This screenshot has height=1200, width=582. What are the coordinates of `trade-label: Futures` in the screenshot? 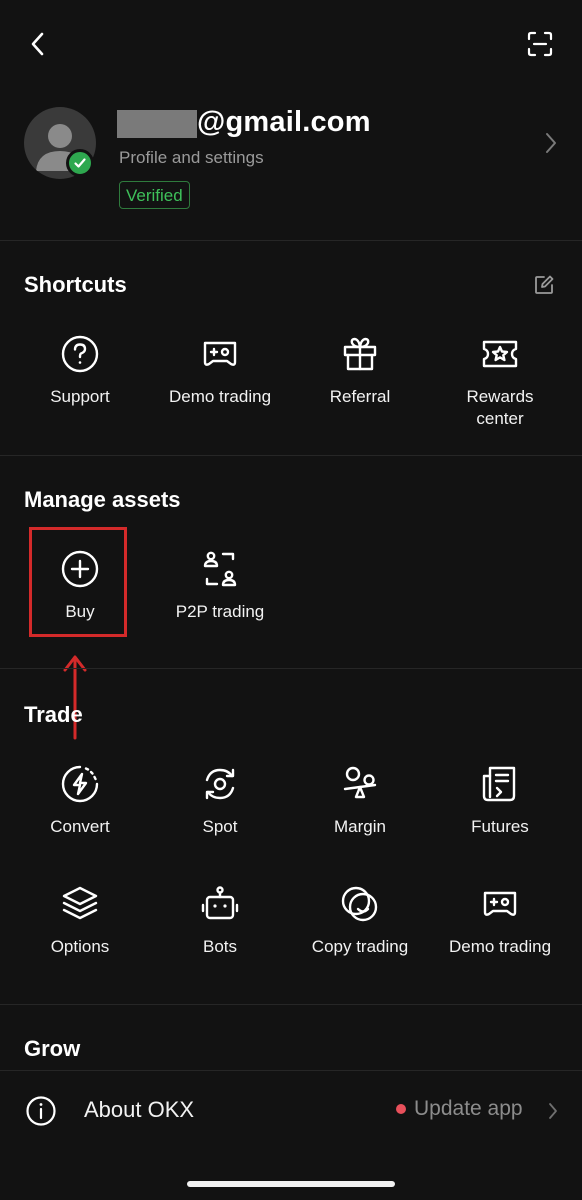 It's located at (500, 826).